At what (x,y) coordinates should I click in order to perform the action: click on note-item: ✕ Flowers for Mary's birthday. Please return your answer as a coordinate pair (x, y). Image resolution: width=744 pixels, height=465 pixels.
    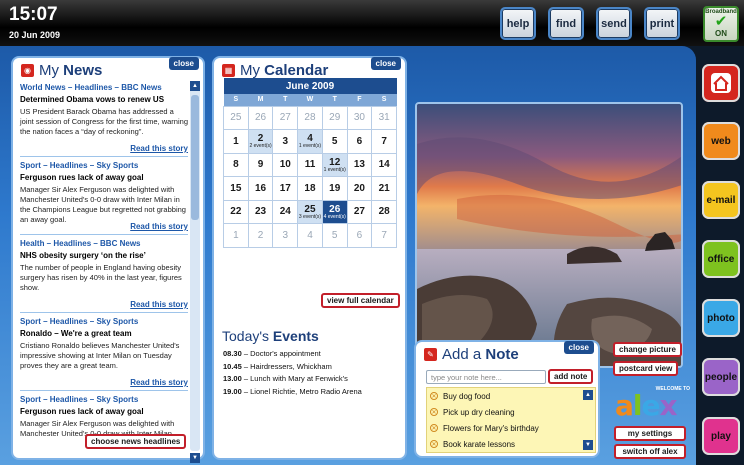
    Looking at the image, I should click on (511, 428).